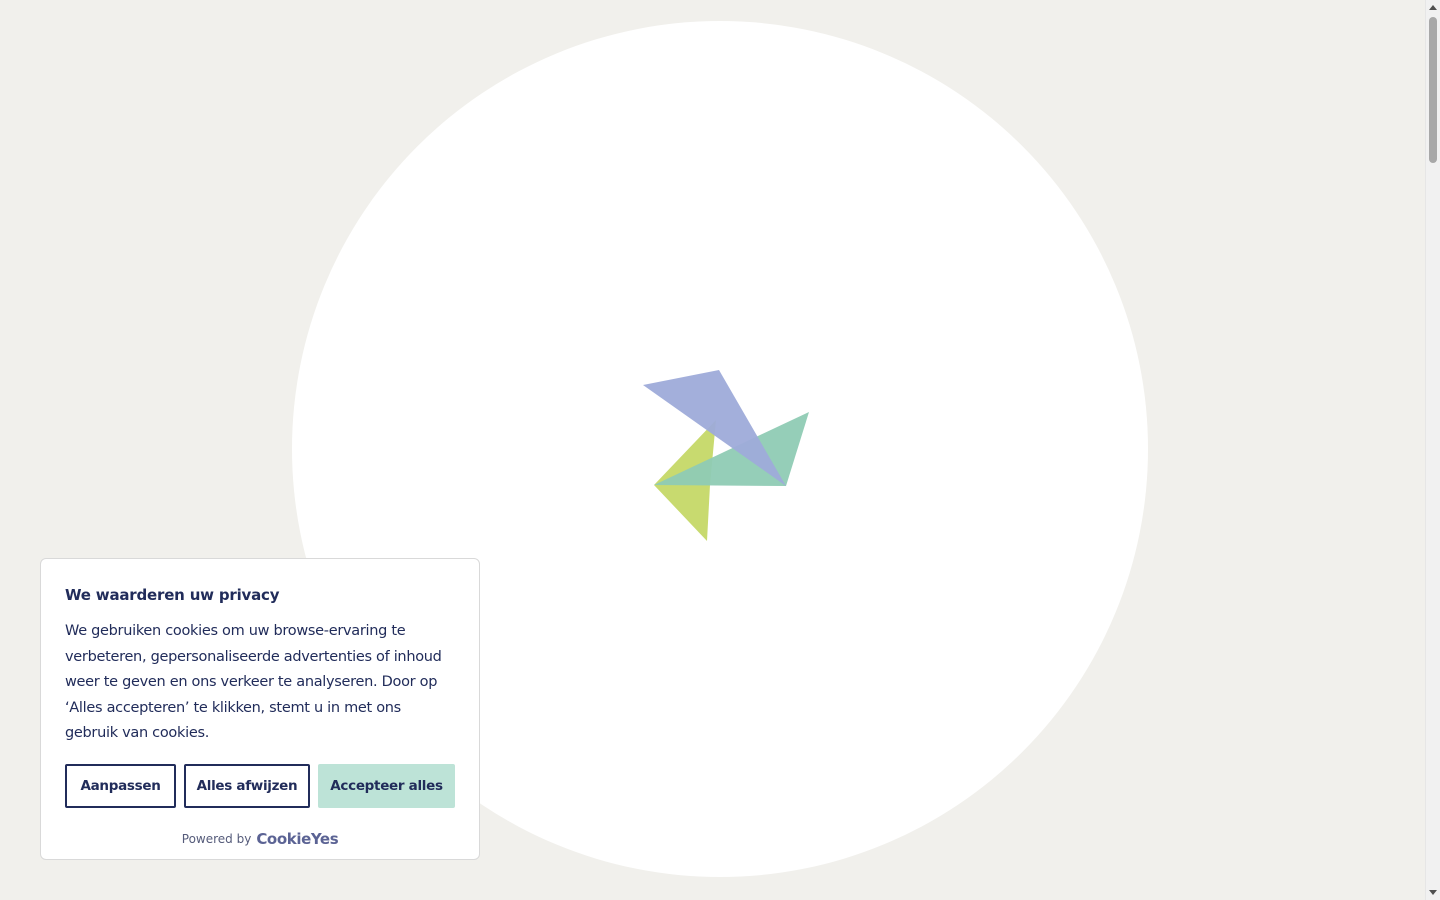 This screenshot has width=1440, height=900. What do you see at coordinates (386, 785) in the screenshot?
I see `accept-all-button: Accepteer alles` at bounding box center [386, 785].